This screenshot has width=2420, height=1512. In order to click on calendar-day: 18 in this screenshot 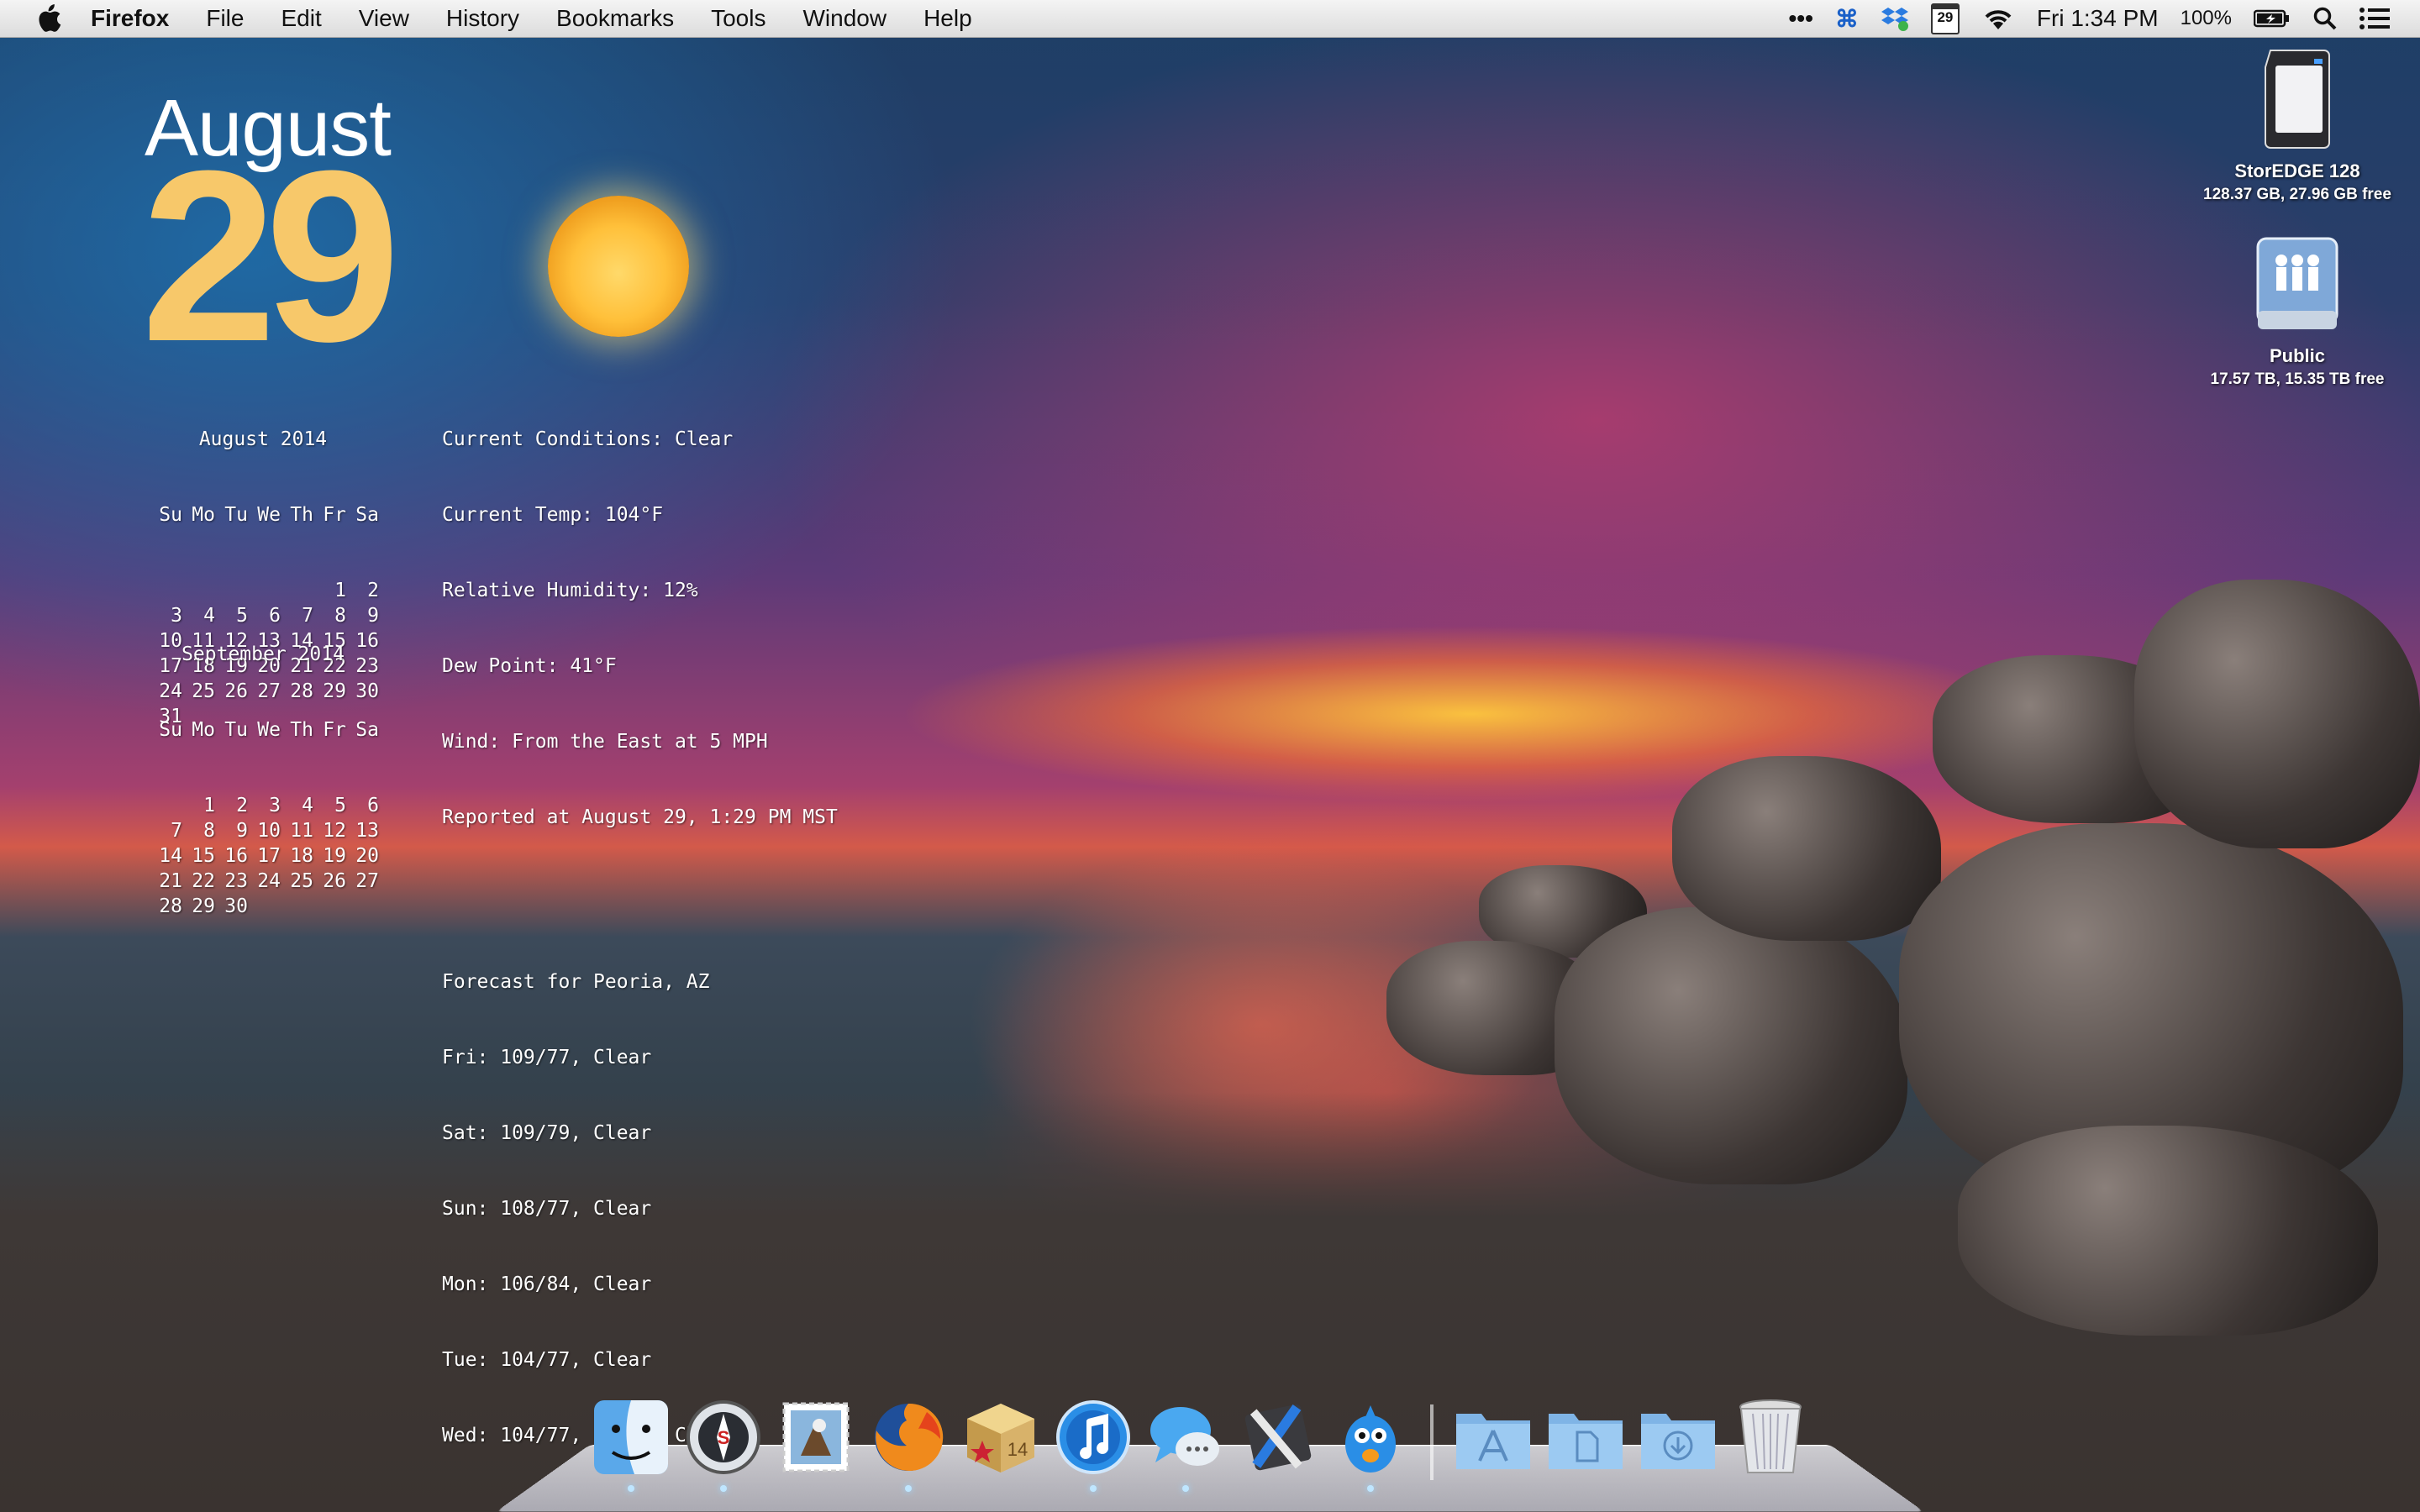, I will do `click(297, 856)`.